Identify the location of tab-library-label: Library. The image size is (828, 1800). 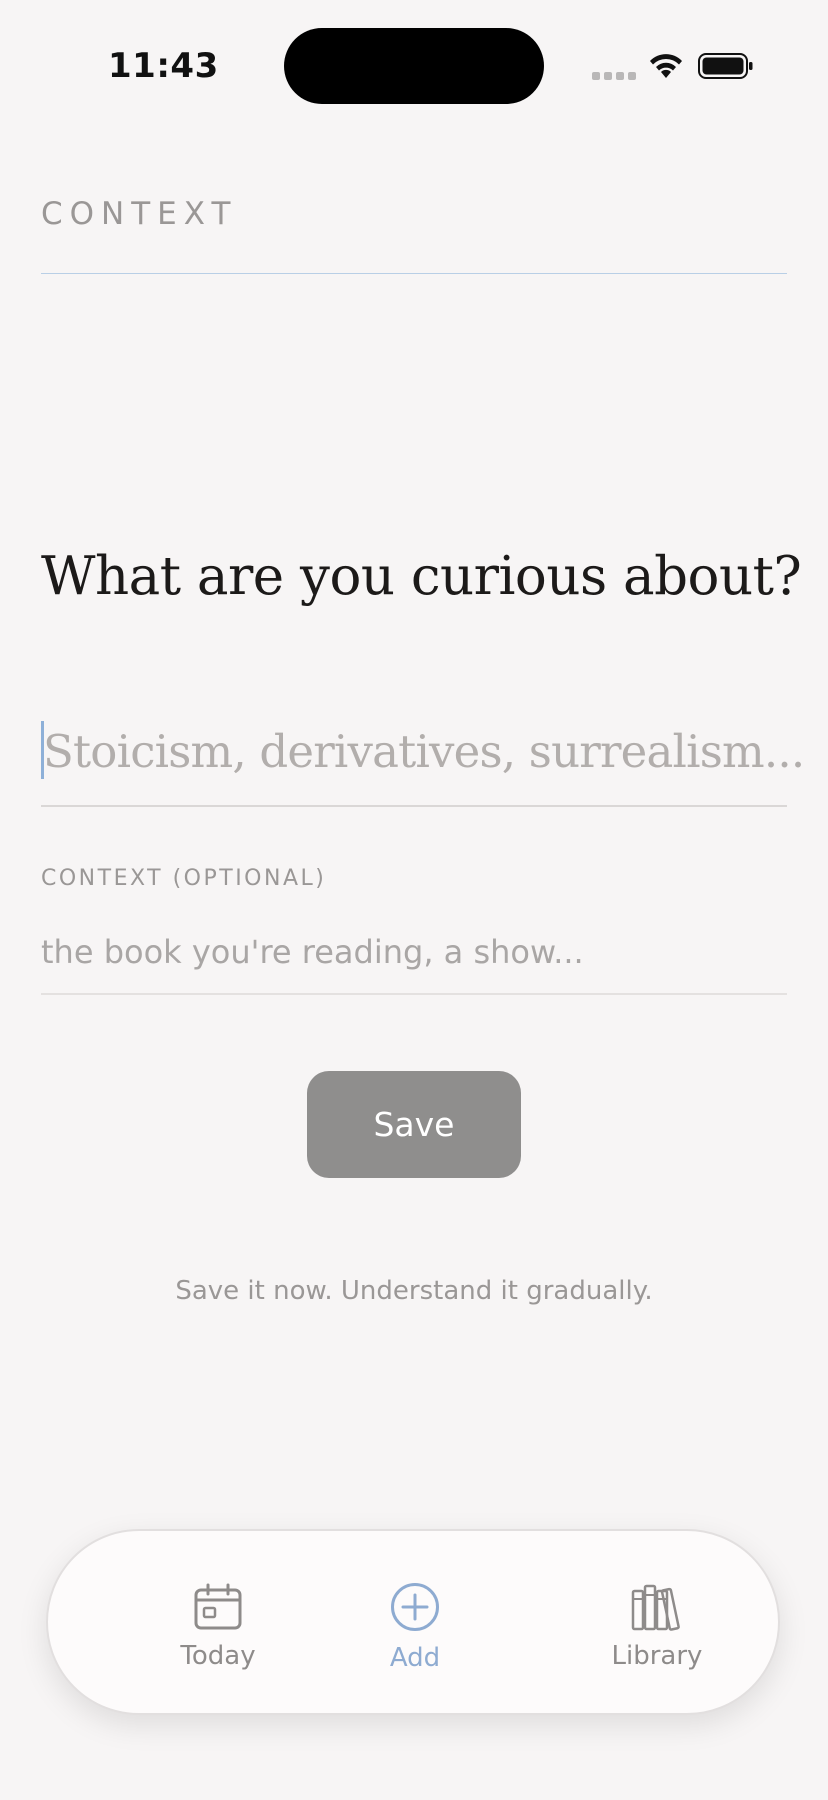
(657, 1656).